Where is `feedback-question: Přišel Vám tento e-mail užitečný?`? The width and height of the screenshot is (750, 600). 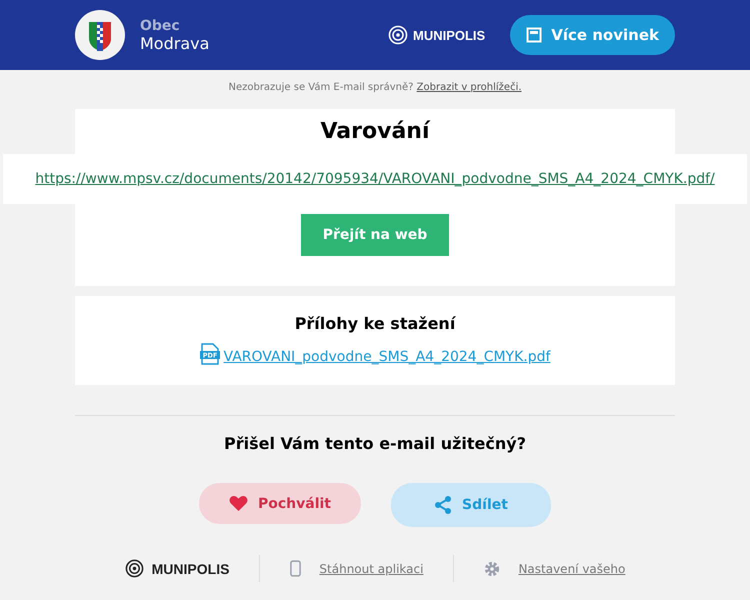 feedback-question: Přišel Vám tento e-mail užitečný? is located at coordinates (375, 443).